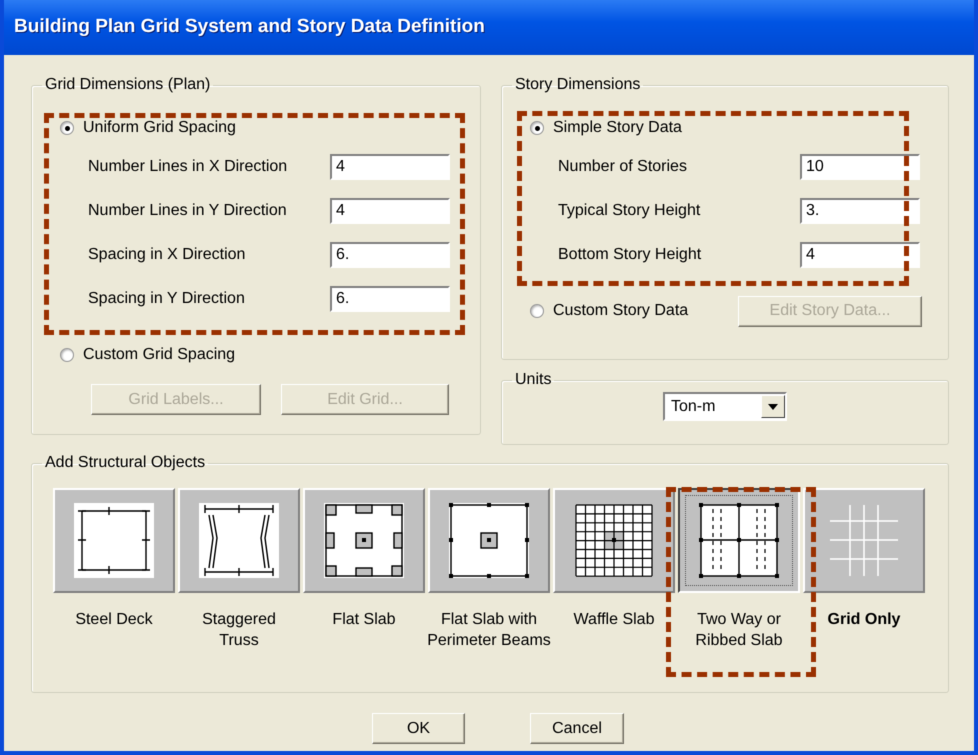  I want to click on group-title: Add Structural Objects, so click(125, 463).